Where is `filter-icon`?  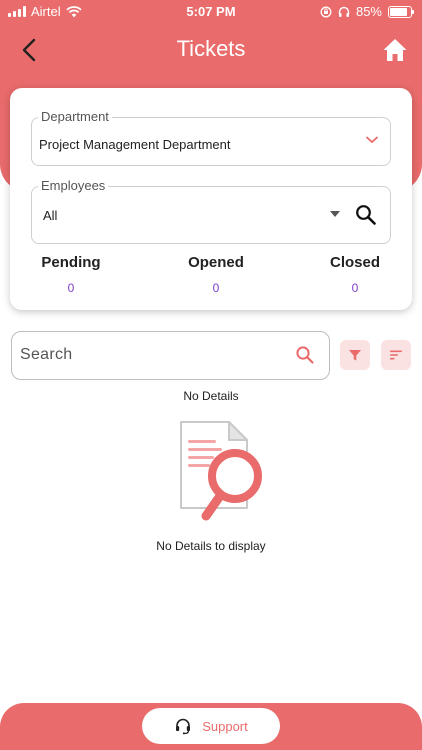
filter-icon is located at coordinates (355, 355).